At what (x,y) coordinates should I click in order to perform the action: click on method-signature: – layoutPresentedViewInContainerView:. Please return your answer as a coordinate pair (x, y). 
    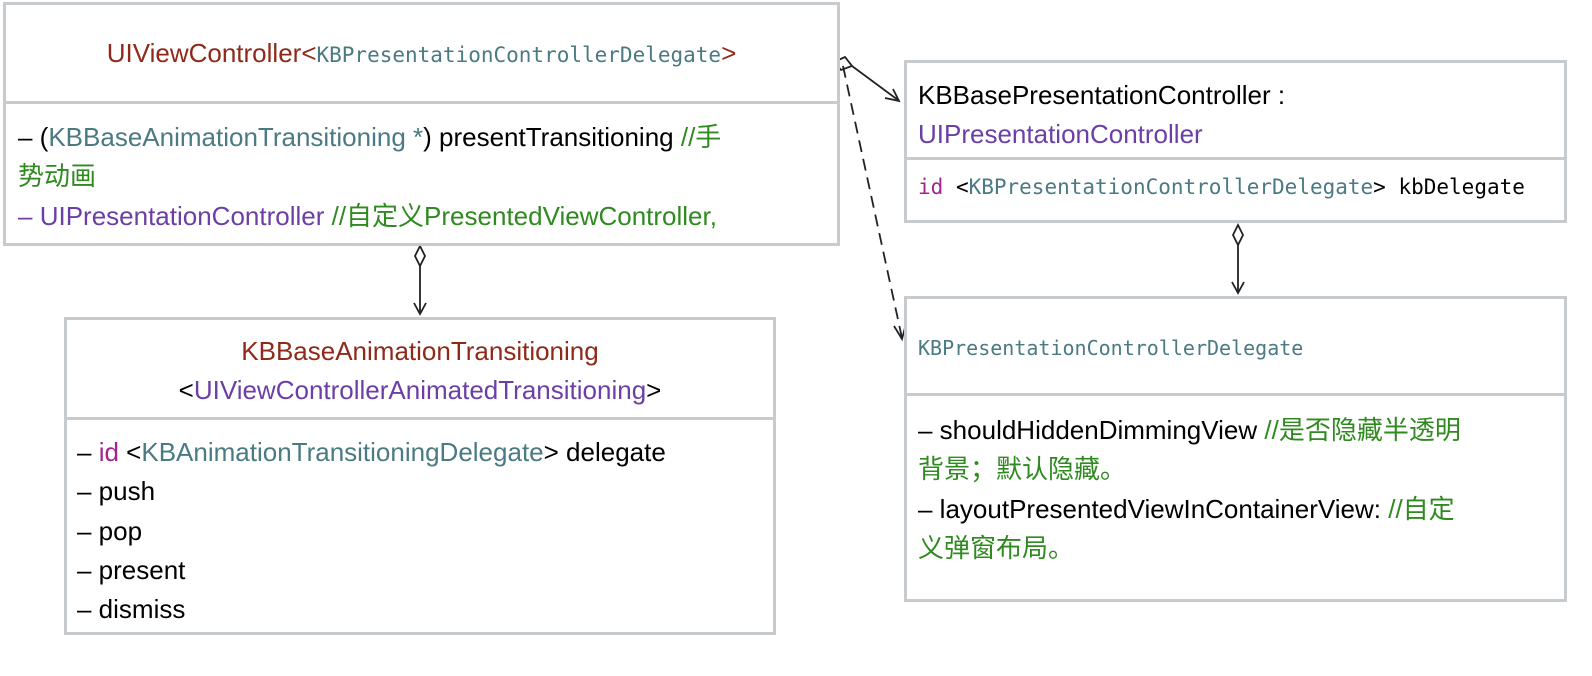
    Looking at the image, I should click on (1153, 509).